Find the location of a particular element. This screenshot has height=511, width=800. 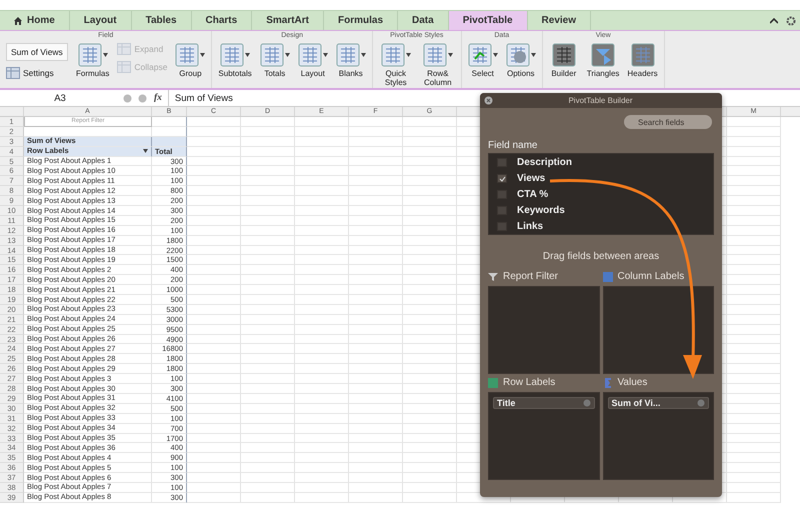

area-label: Column Labels is located at coordinates (651, 276).